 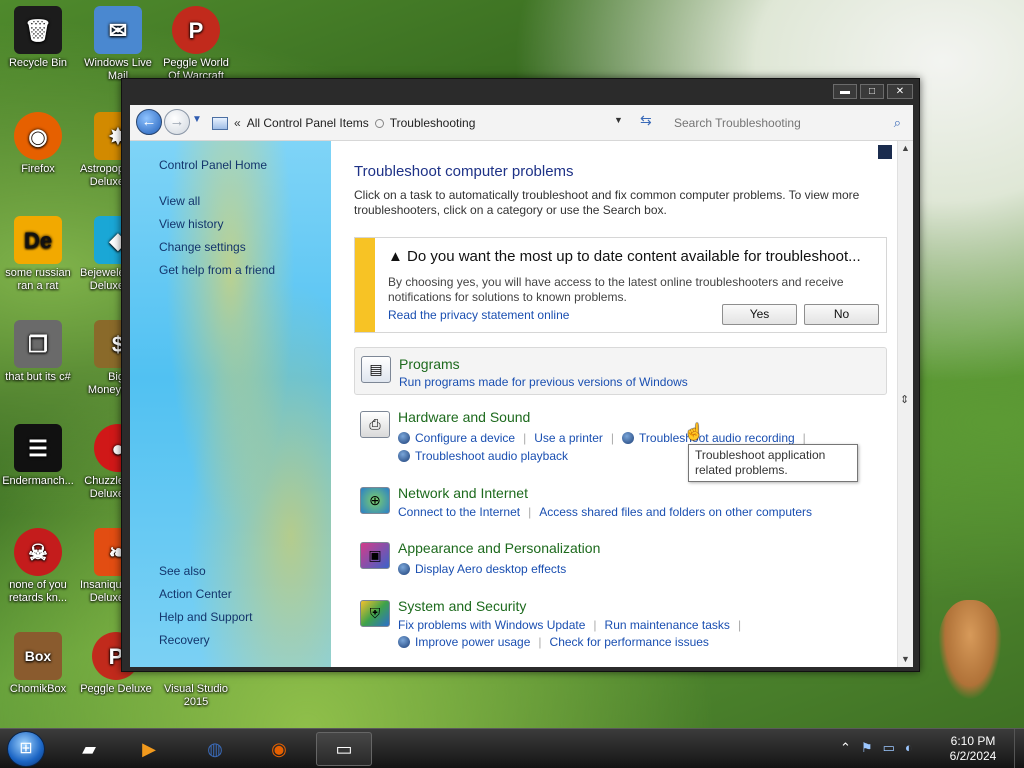 I want to click on show-hidden-icons-icon: ⌃, so click(x=845, y=748).